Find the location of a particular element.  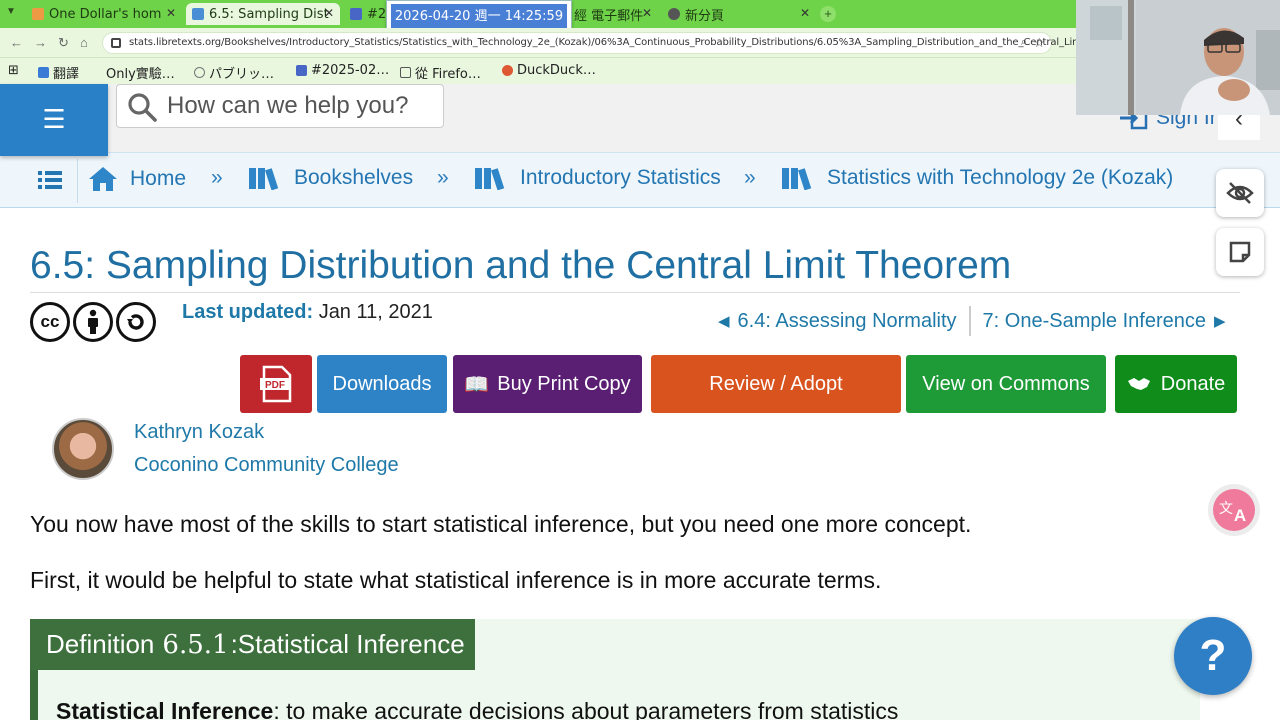

search-icon is located at coordinates (142, 107).